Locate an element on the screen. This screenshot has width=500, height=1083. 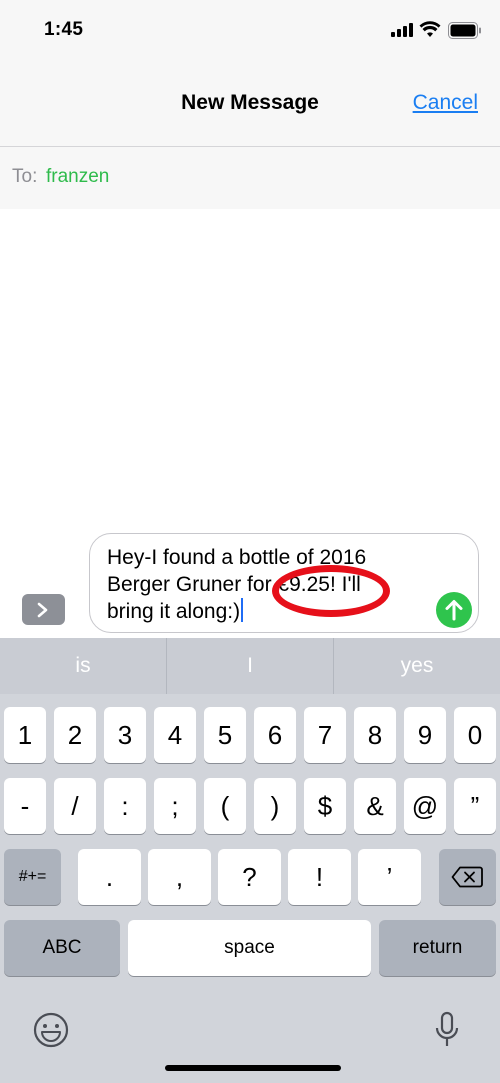
key-3: 3 is located at coordinates (125, 735).